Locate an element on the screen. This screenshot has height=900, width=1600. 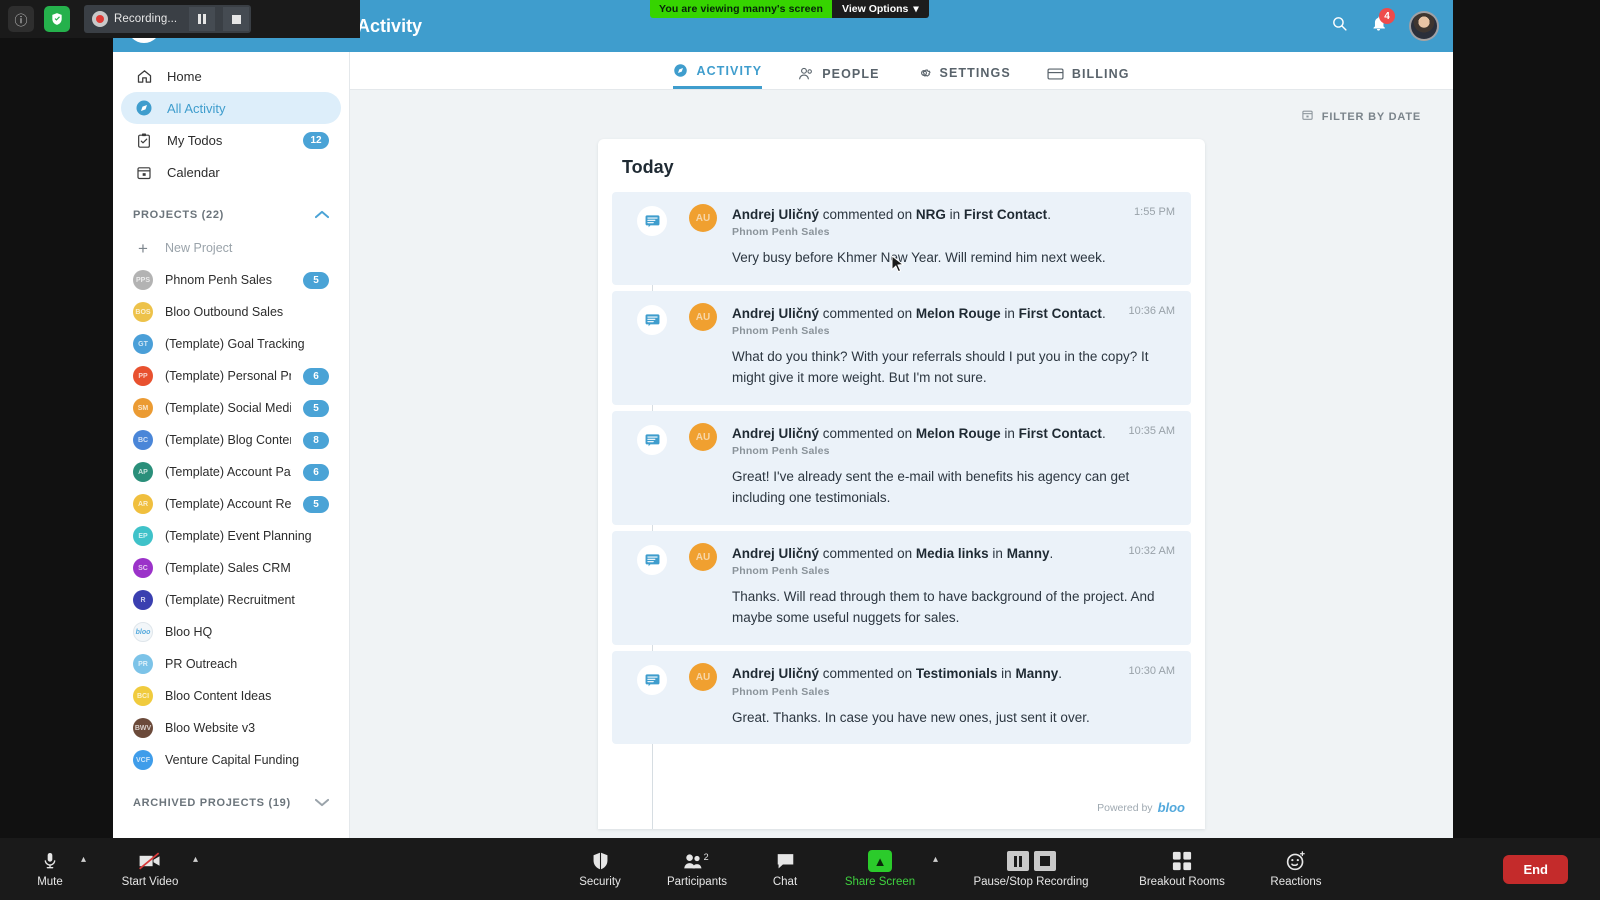
powered-by: Powered by bloo is located at coordinates (1141, 807).